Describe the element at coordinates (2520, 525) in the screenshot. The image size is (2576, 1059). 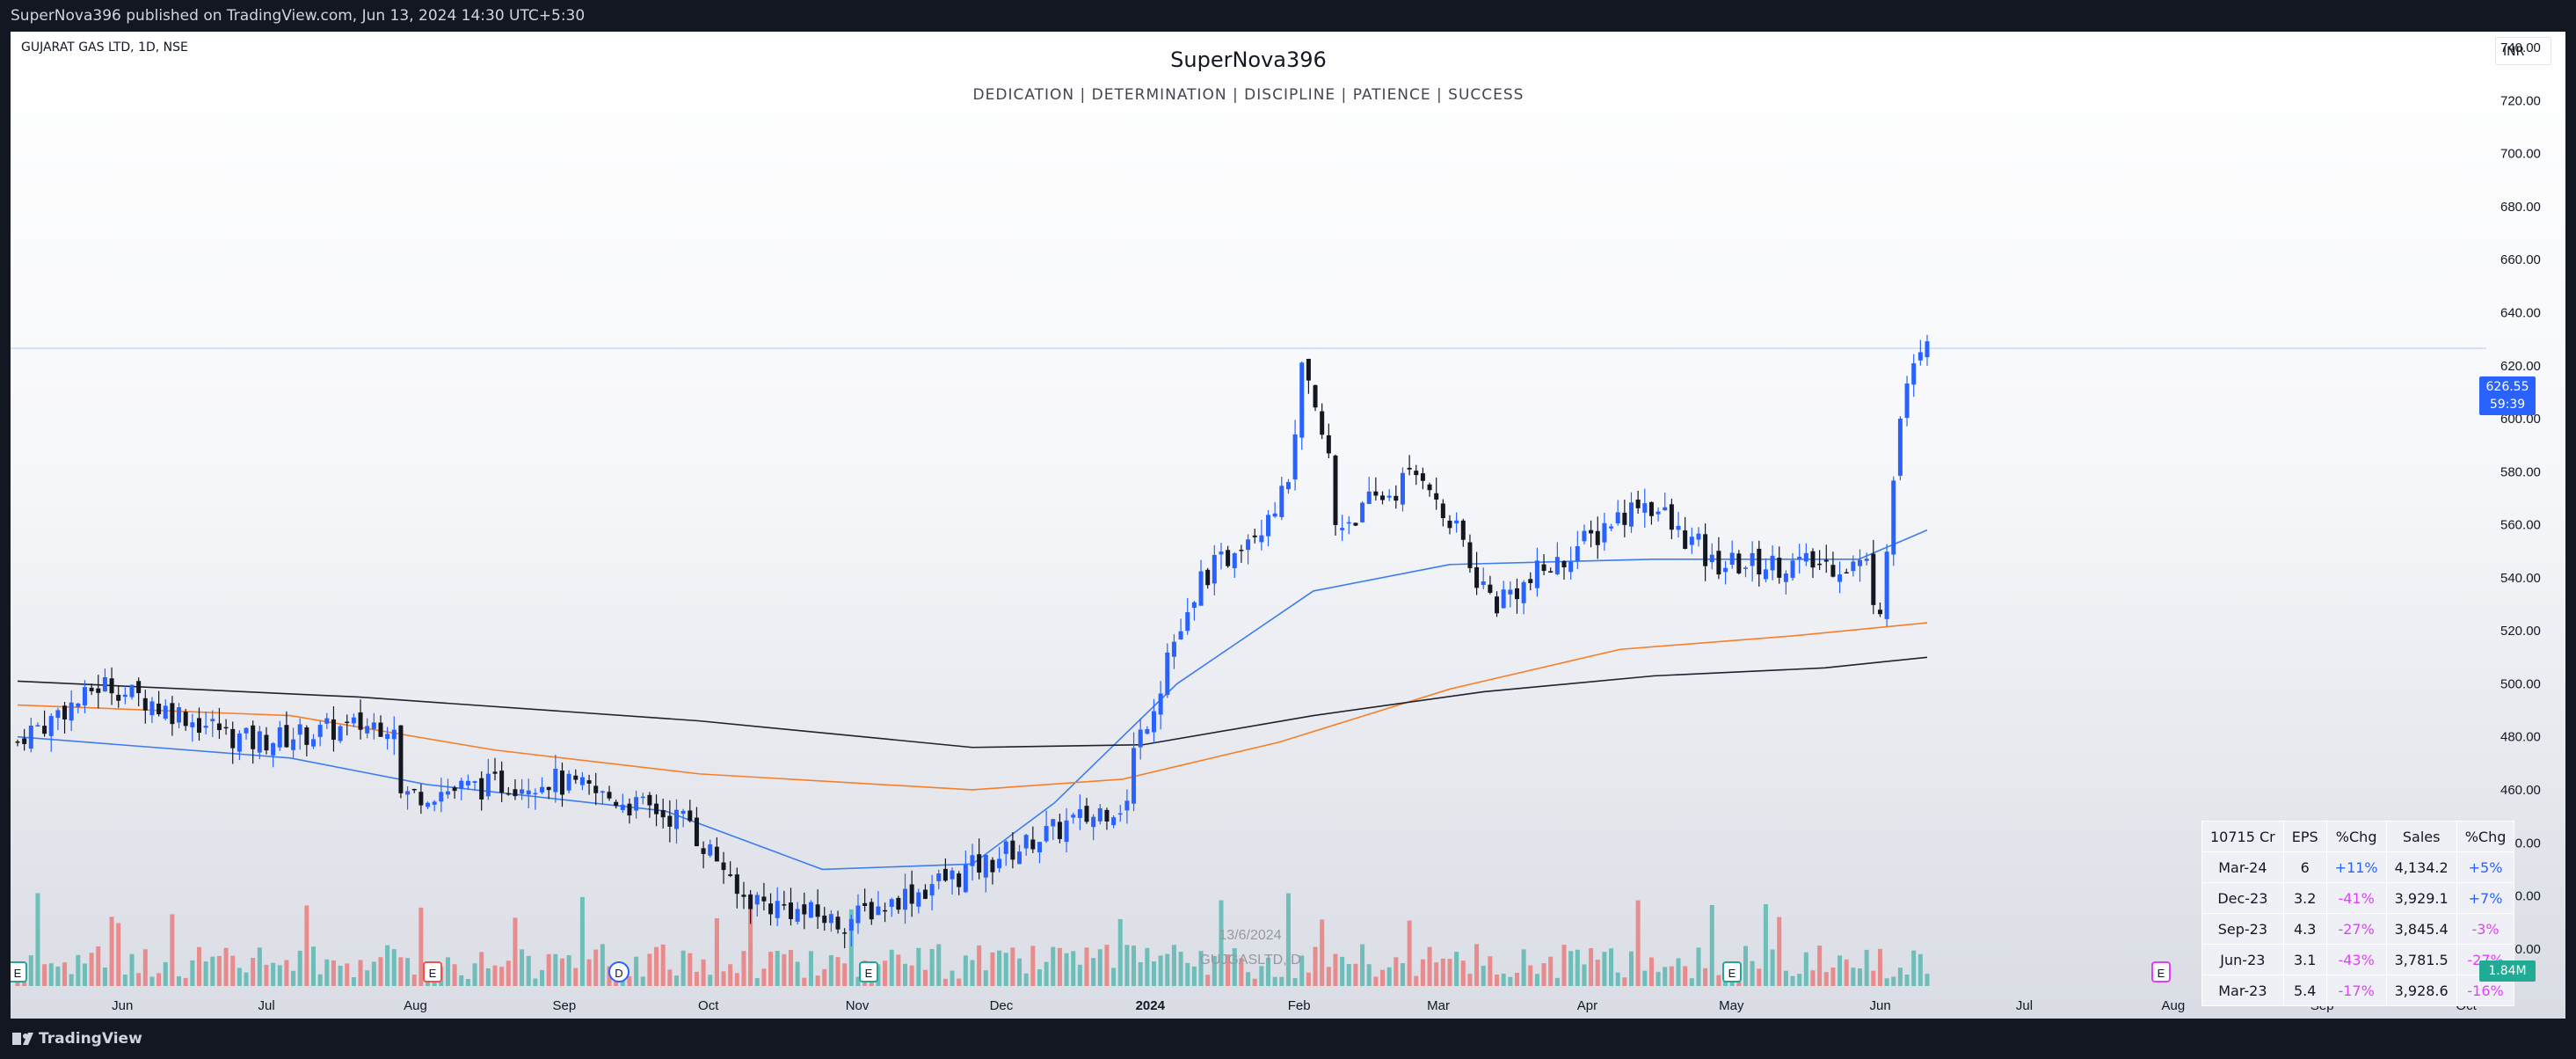
I see `y-tick-label: 560.00` at that location.